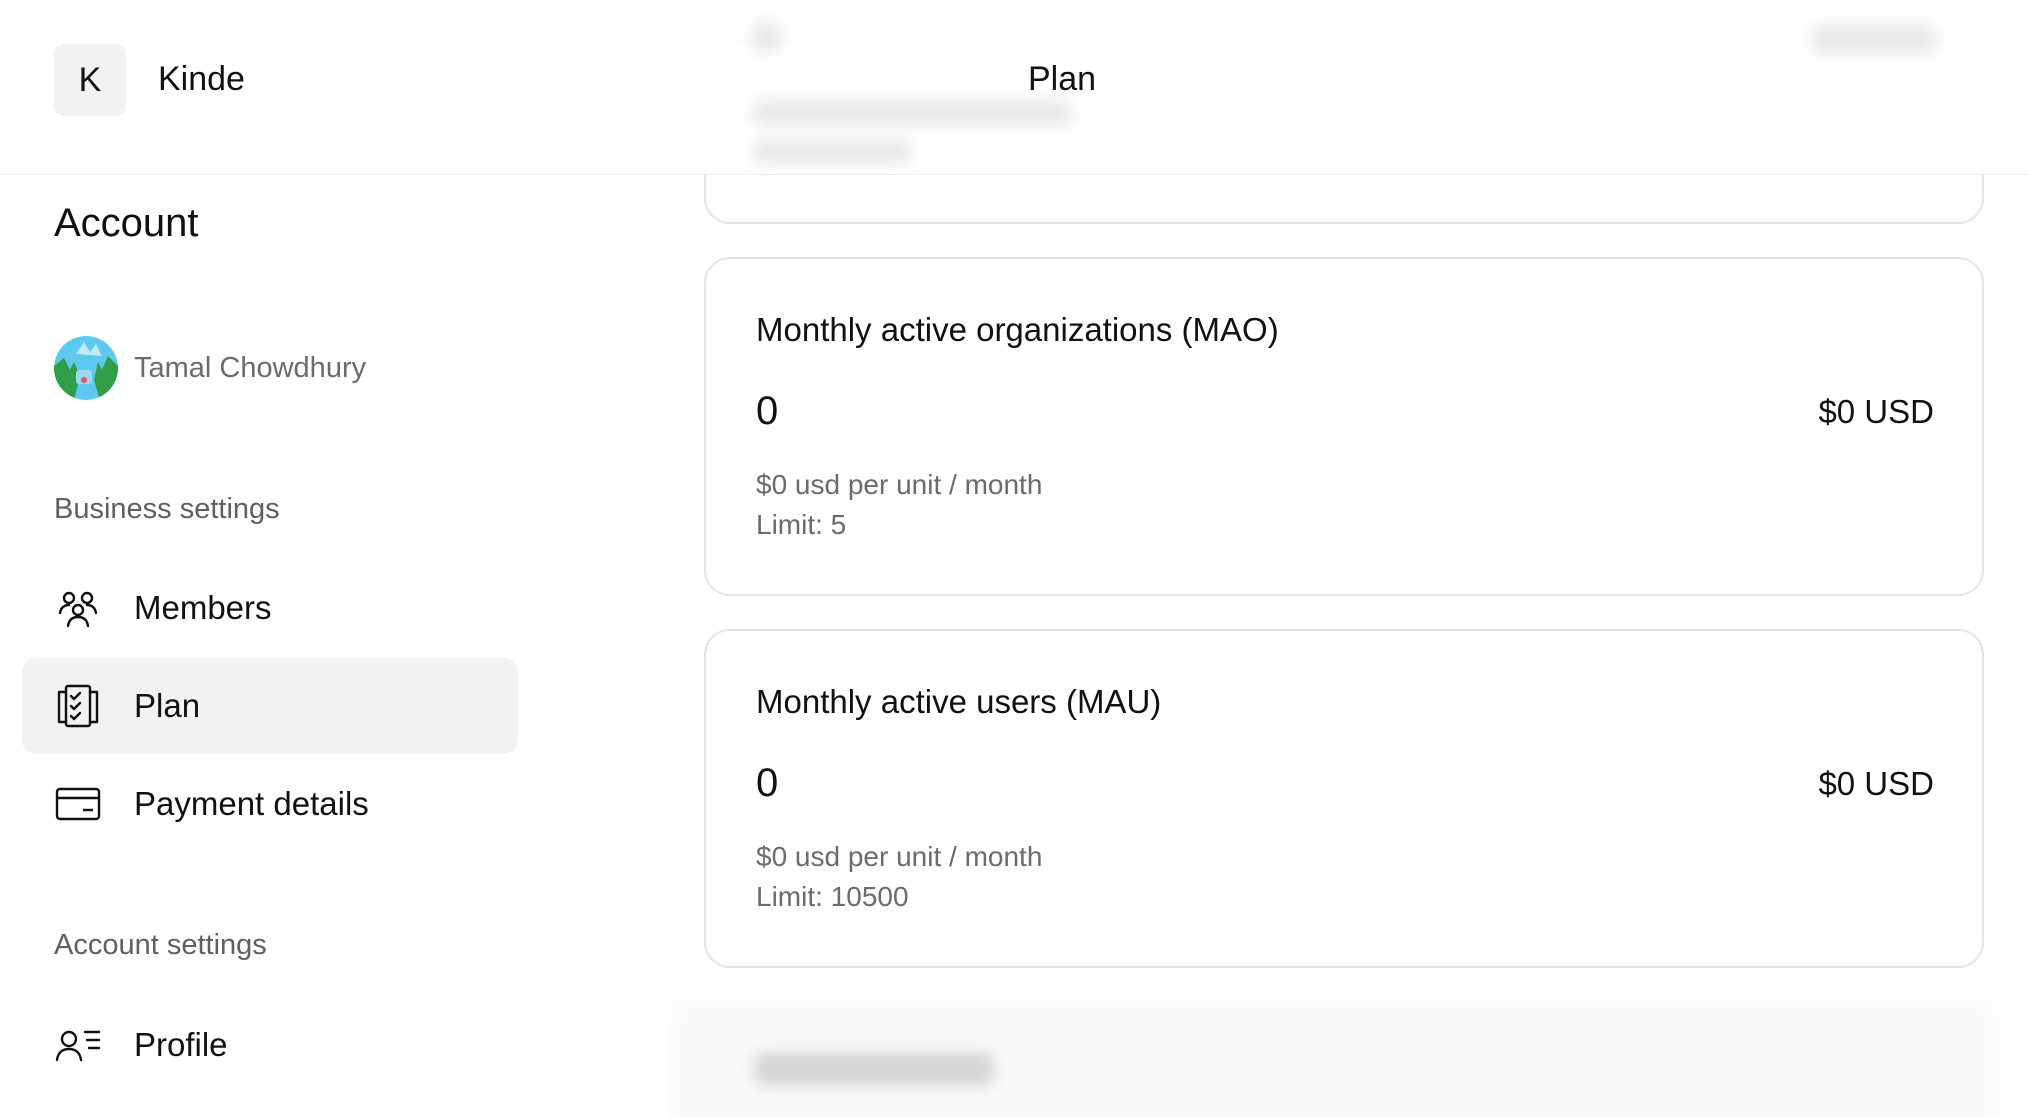 The width and height of the screenshot is (2028, 1117). What do you see at coordinates (201, 79) in the screenshot?
I see `brand-name: Kinde` at bounding box center [201, 79].